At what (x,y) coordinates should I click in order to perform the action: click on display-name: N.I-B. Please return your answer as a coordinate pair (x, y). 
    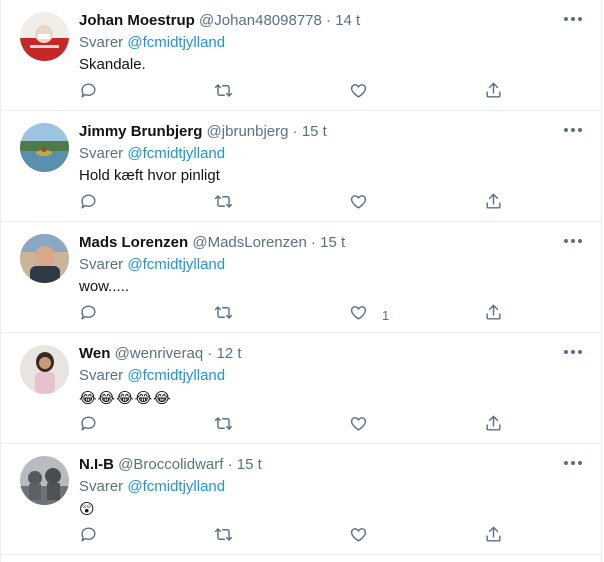
    Looking at the image, I should click on (96, 464).